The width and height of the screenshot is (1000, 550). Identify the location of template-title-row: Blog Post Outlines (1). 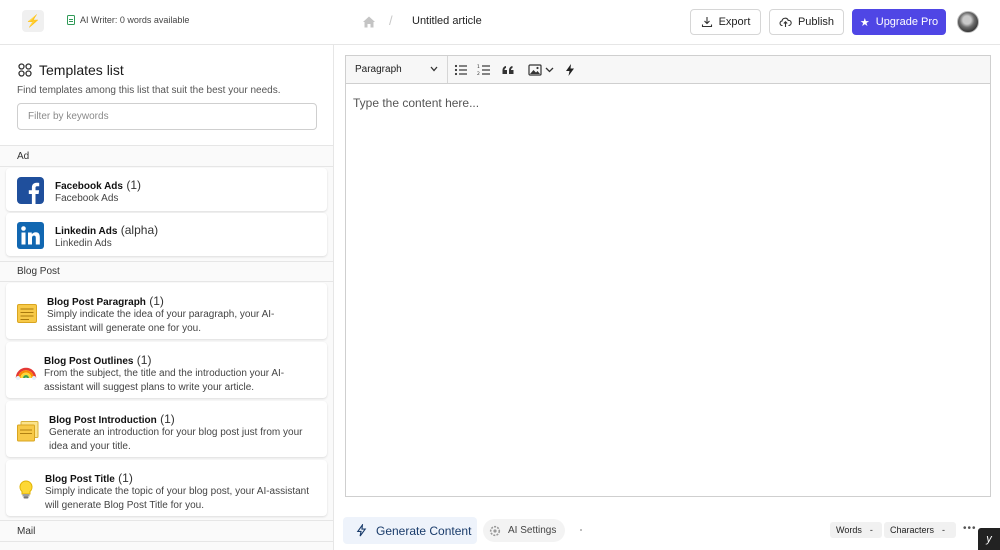
(97, 360).